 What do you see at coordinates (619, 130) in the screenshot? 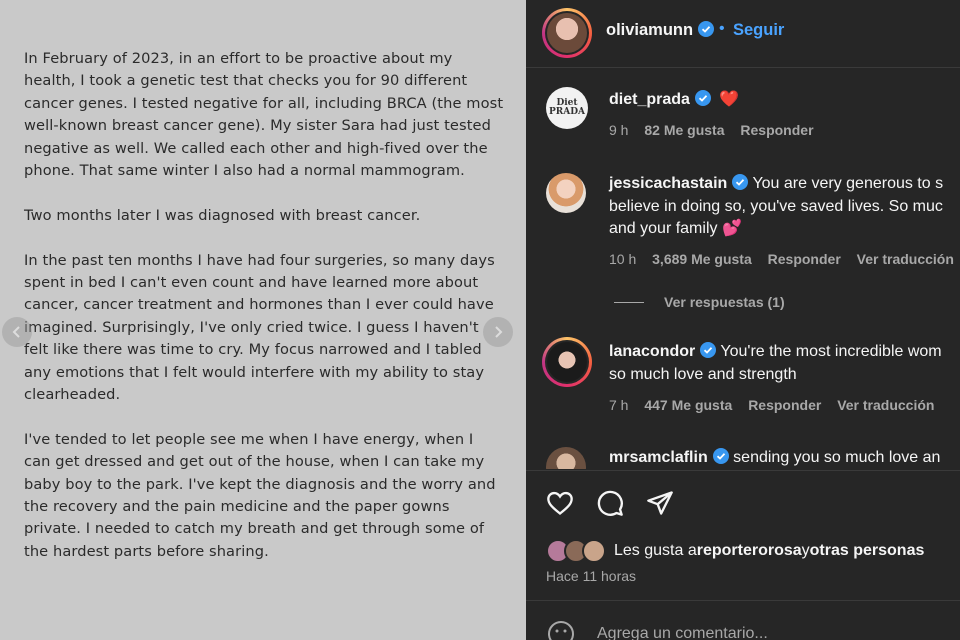
I see `comment-time: 9 h` at bounding box center [619, 130].